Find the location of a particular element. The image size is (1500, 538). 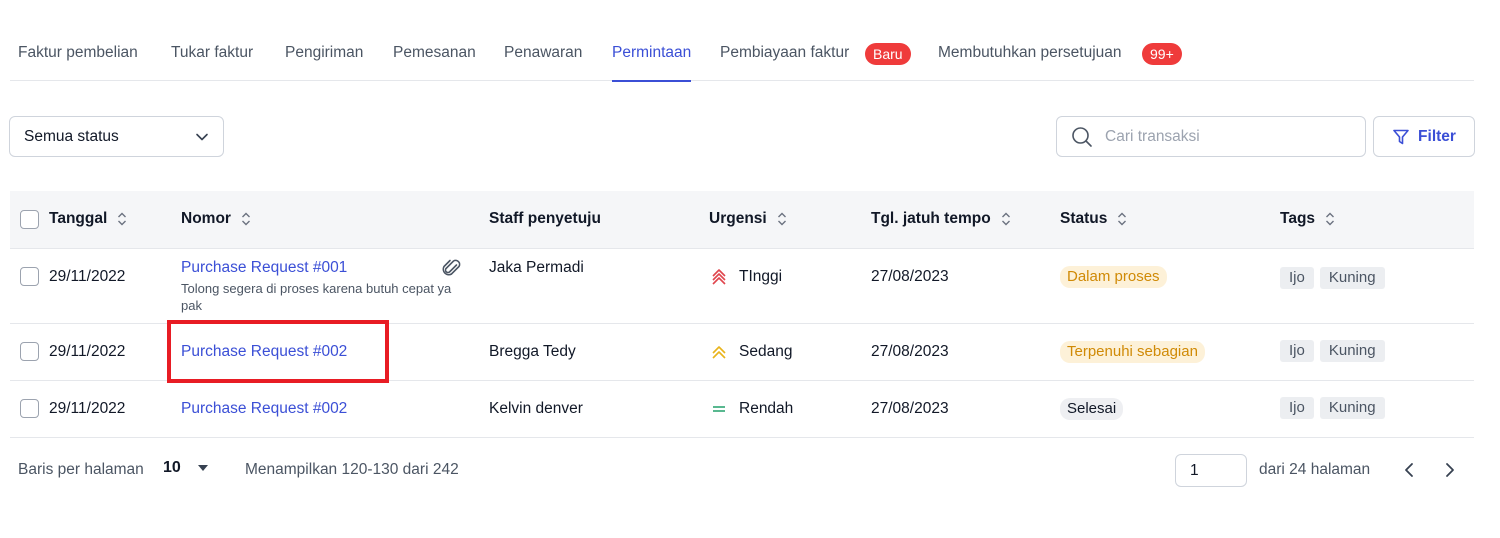

header-urgensi: Urgensi is located at coordinates (748, 219).